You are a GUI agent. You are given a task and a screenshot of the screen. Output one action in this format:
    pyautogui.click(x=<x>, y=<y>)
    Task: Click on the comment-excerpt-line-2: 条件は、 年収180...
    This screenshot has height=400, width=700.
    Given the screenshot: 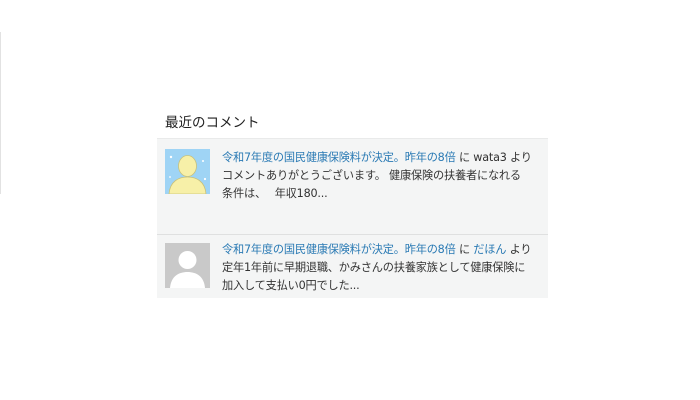 What is the action you would take?
    pyautogui.click(x=275, y=193)
    